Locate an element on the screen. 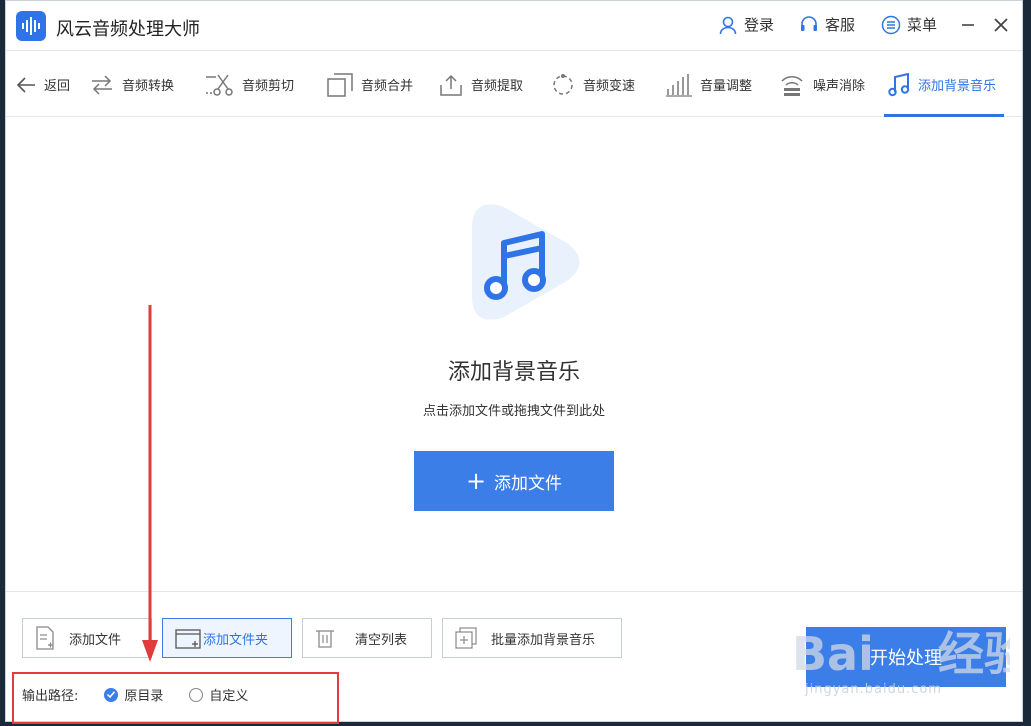  clear-list-label: 清空列表 is located at coordinates (381, 640).